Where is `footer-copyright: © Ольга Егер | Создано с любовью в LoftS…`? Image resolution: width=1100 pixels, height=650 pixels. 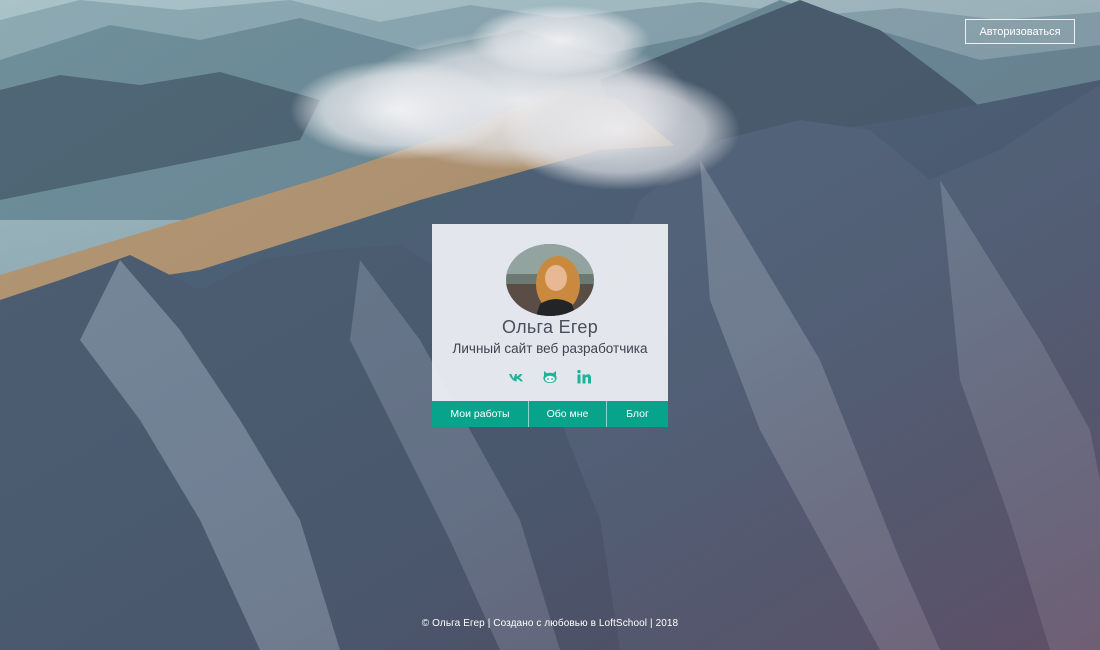 footer-copyright: © Ольга Егер | Создано с любовью в LoftS… is located at coordinates (550, 623).